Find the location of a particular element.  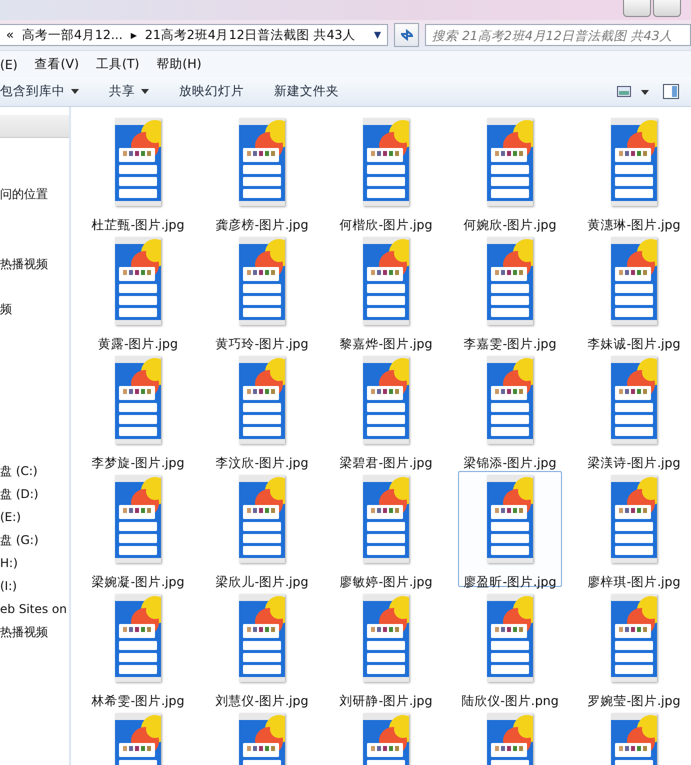

refresh-button is located at coordinates (406, 35).